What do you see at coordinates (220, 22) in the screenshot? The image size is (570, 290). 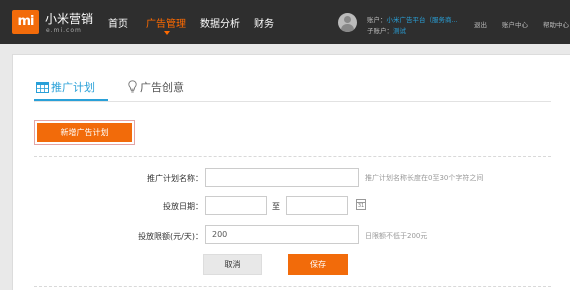 I see `nav-data-analysis: 数据分析` at bounding box center [220, 22].